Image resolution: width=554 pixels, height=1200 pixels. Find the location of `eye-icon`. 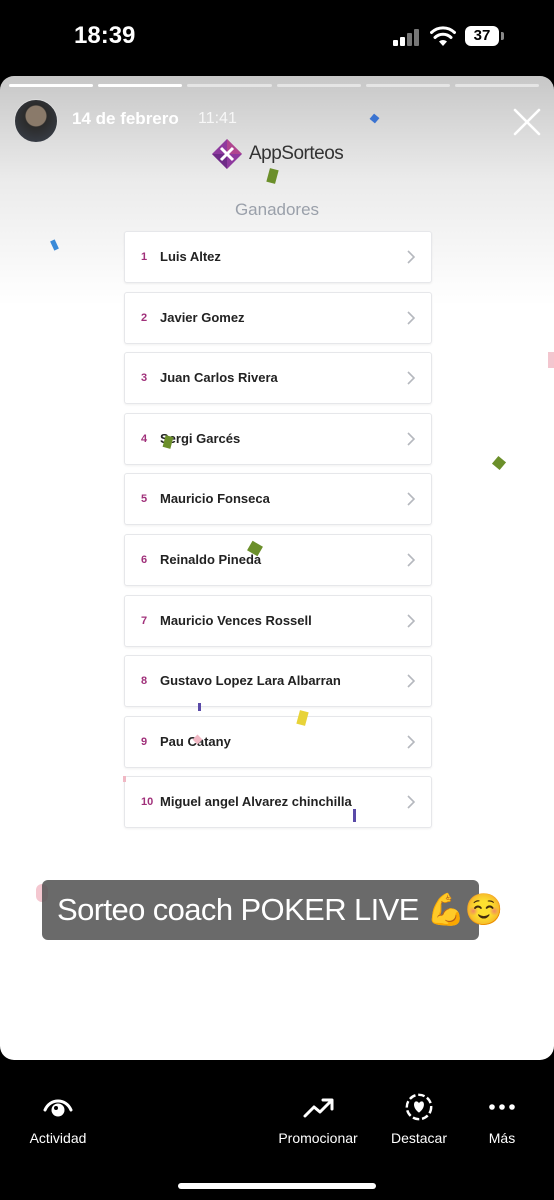

eye-icon is located at coordinates (58, 1108).